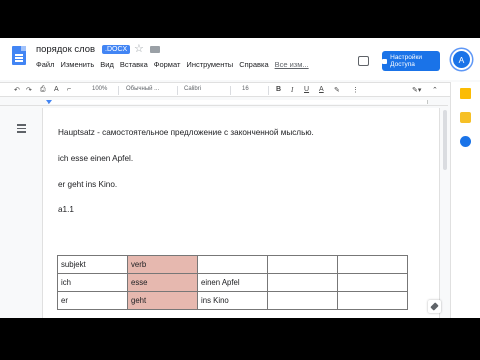 The width and height of the screenshot is (480, 360). I want to click on table-cell: ins Kino, so click(232, 300).